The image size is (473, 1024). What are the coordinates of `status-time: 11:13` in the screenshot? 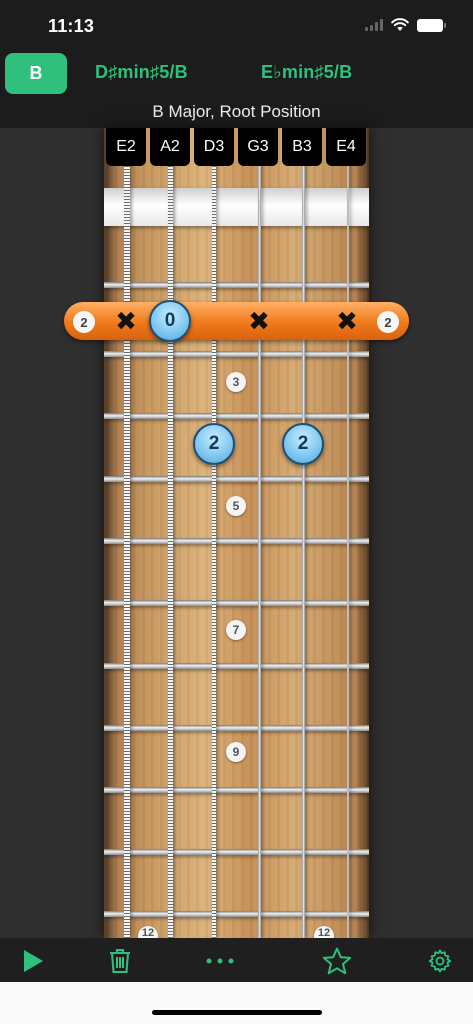 It's located at (71, 26).